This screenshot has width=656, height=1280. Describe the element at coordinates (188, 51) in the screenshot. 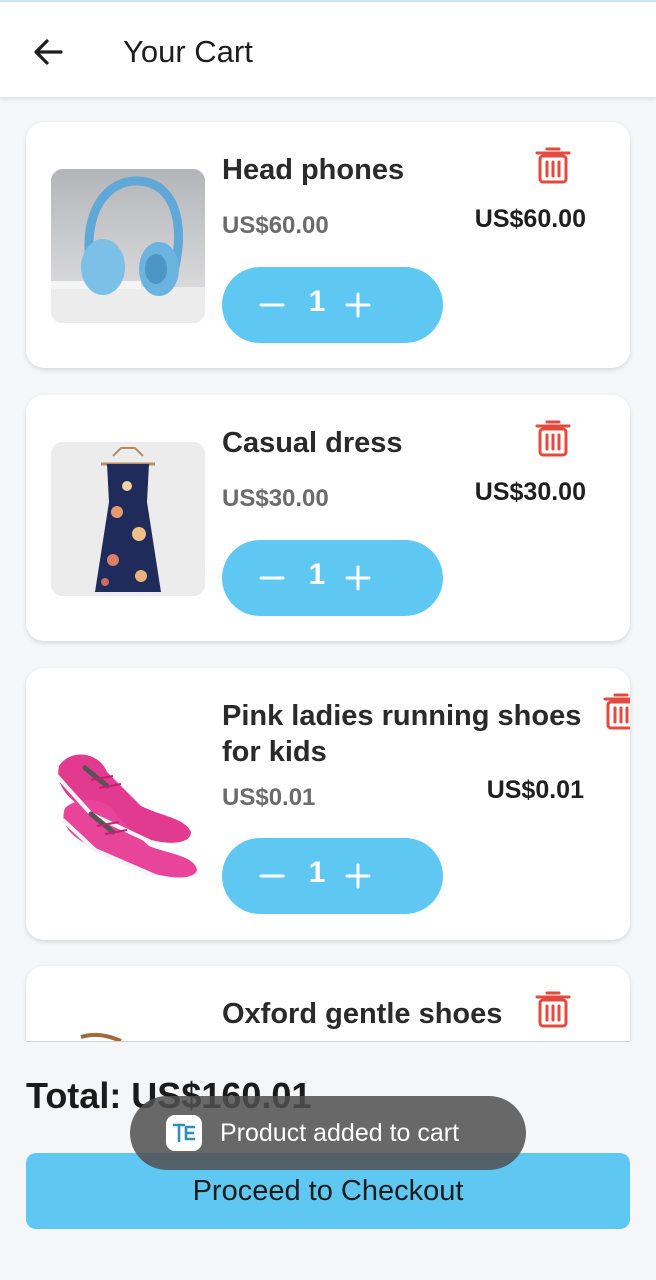

I see `page-title: Your Cart` at that location.